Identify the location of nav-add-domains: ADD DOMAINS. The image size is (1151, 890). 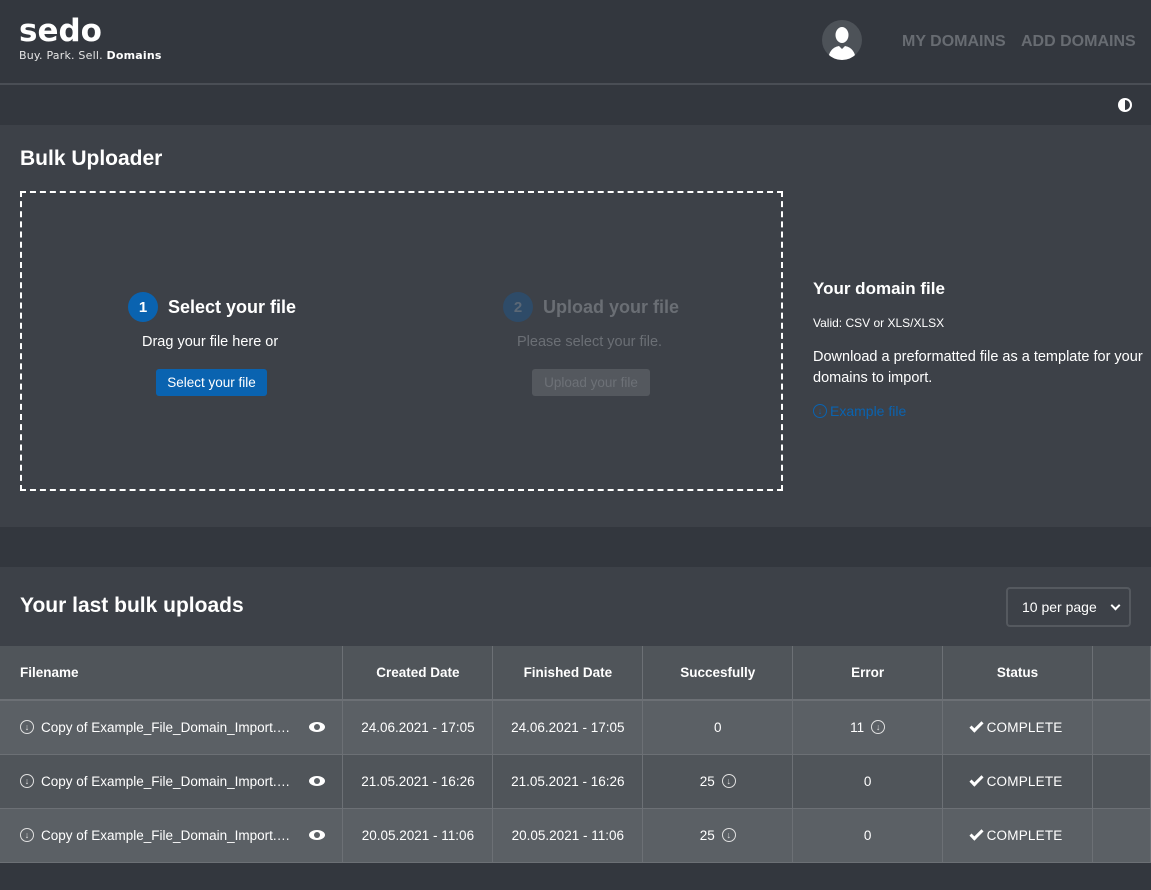
(1078, 42).